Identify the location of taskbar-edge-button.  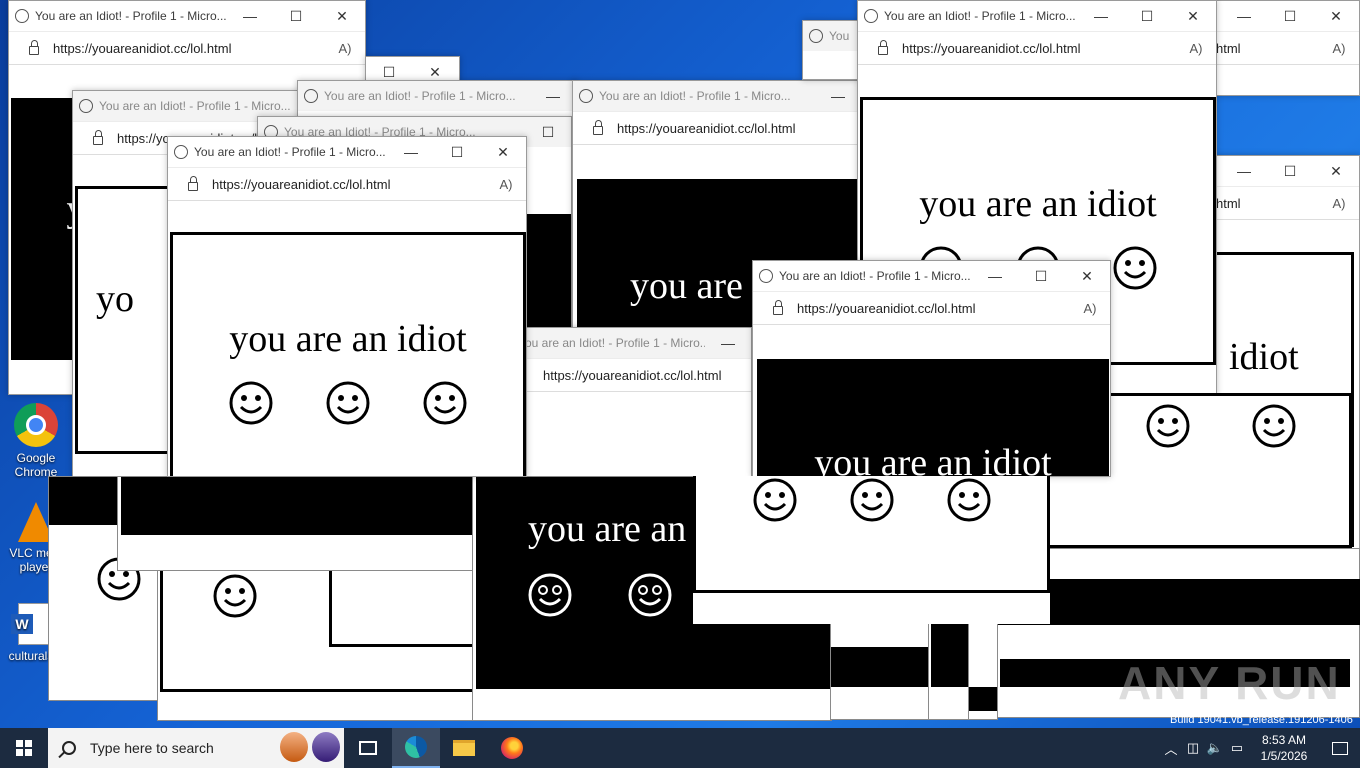
(416, 748).